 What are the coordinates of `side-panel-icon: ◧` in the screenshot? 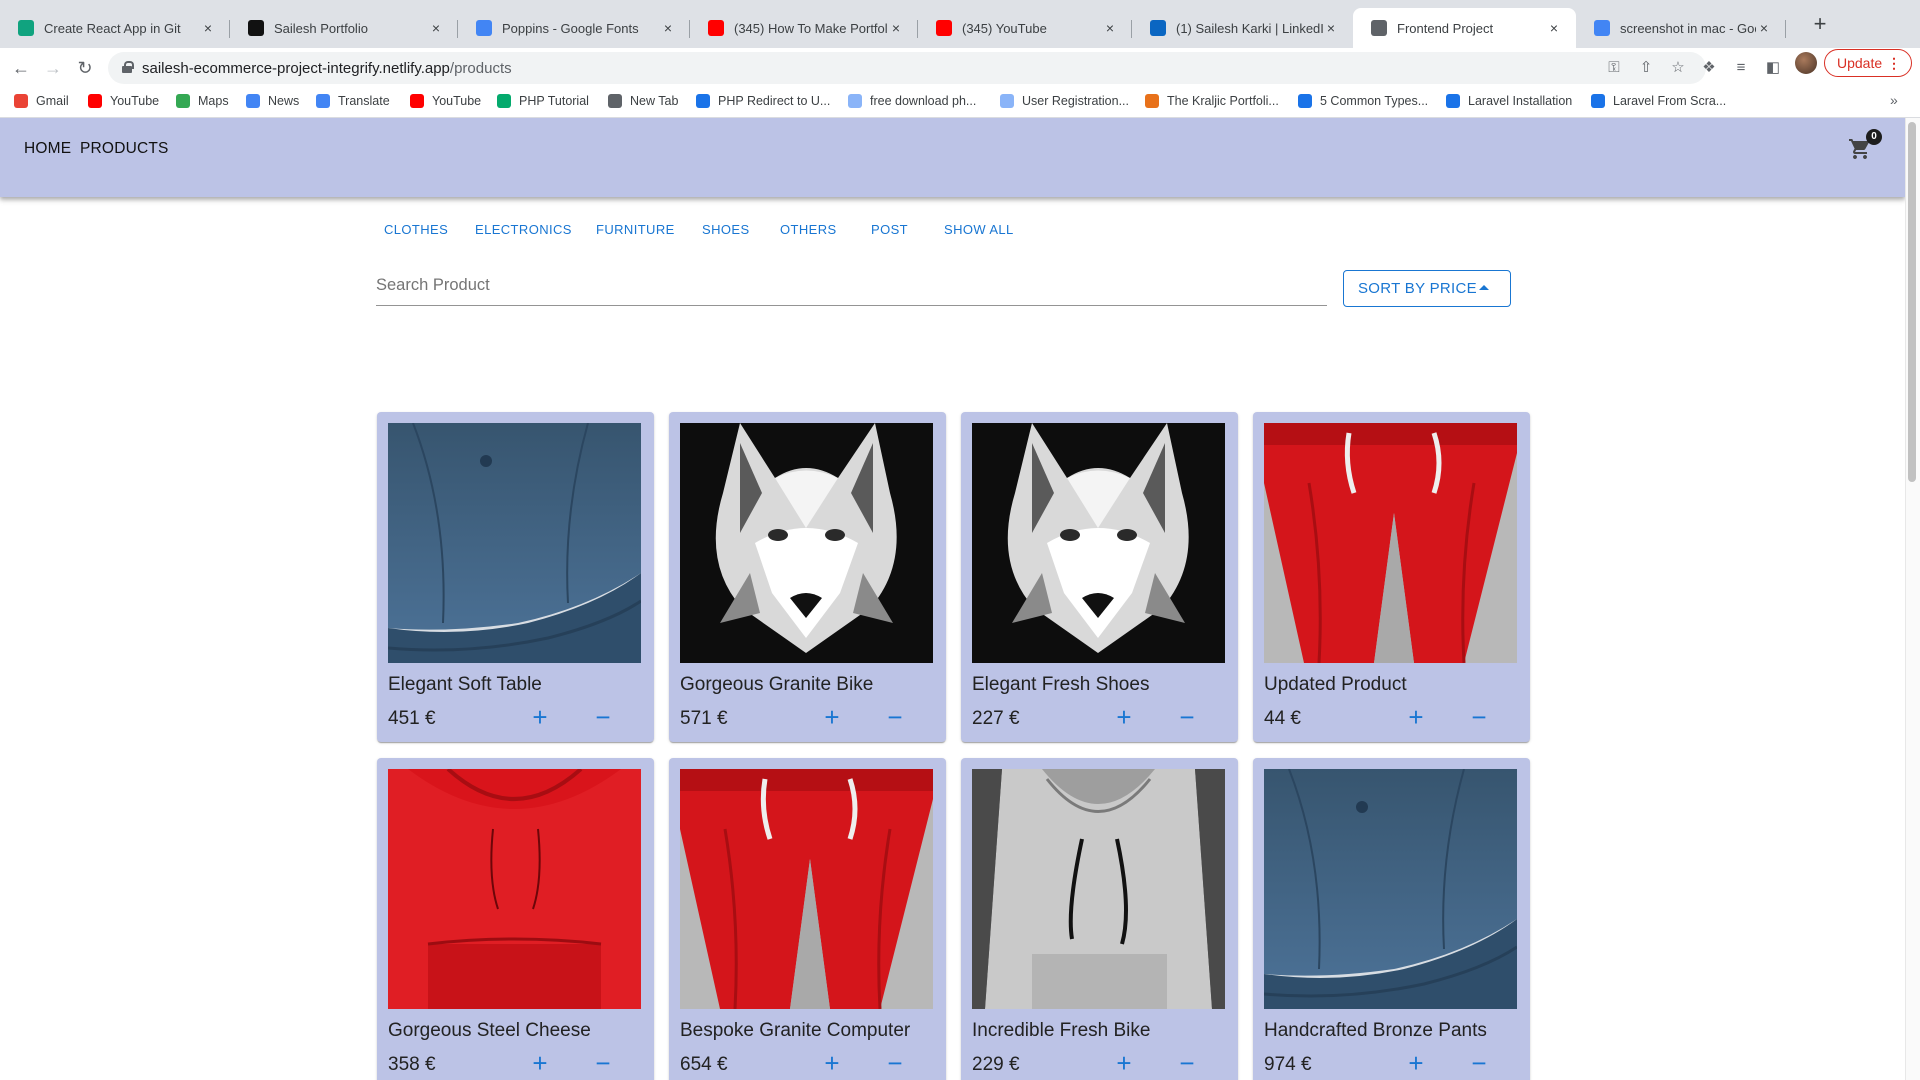 It's located at (1773, 68).